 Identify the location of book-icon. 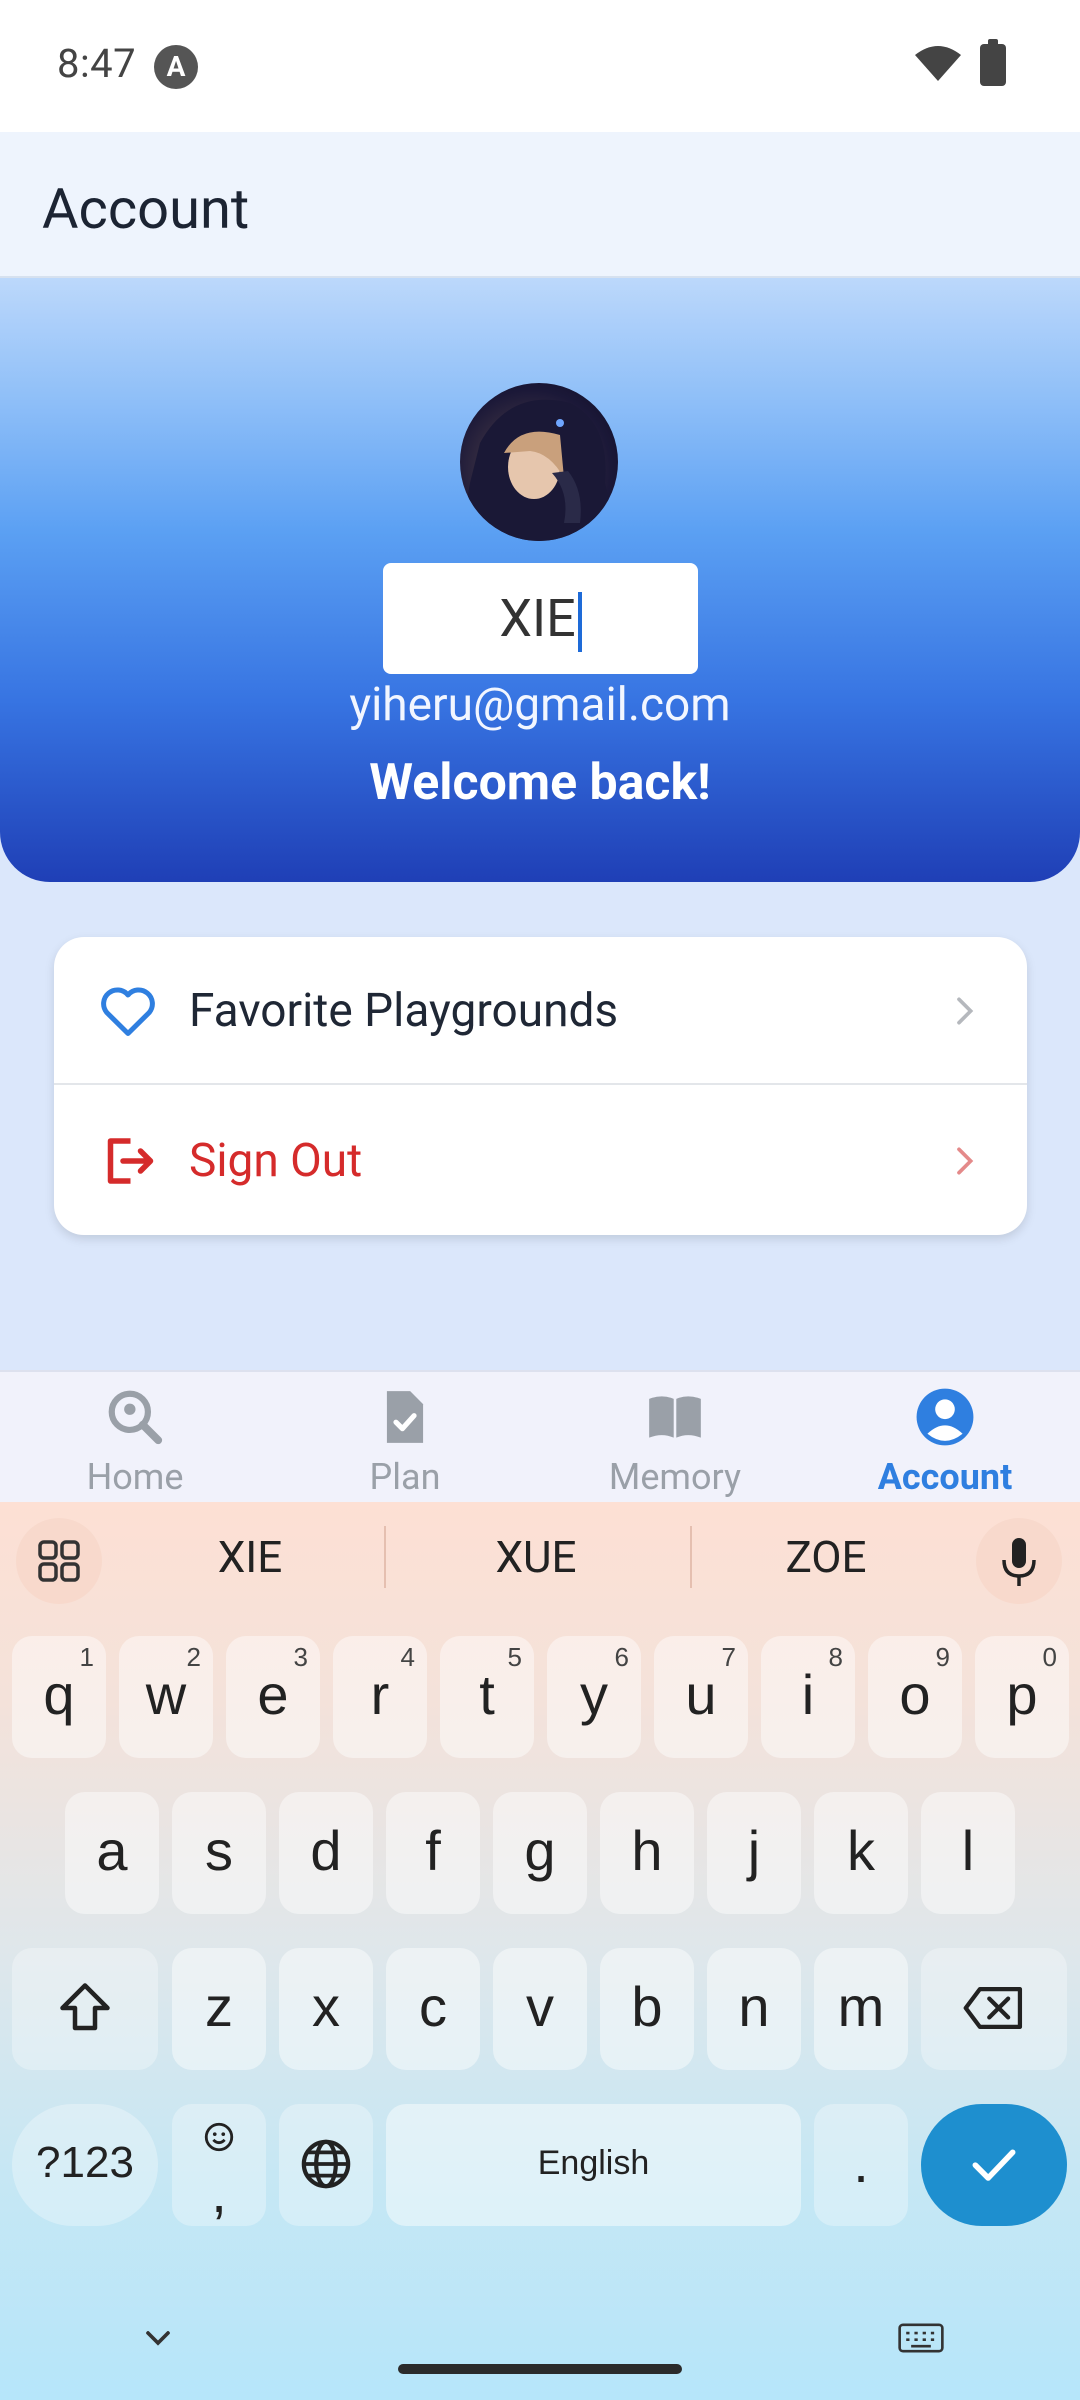
(675, 1417).